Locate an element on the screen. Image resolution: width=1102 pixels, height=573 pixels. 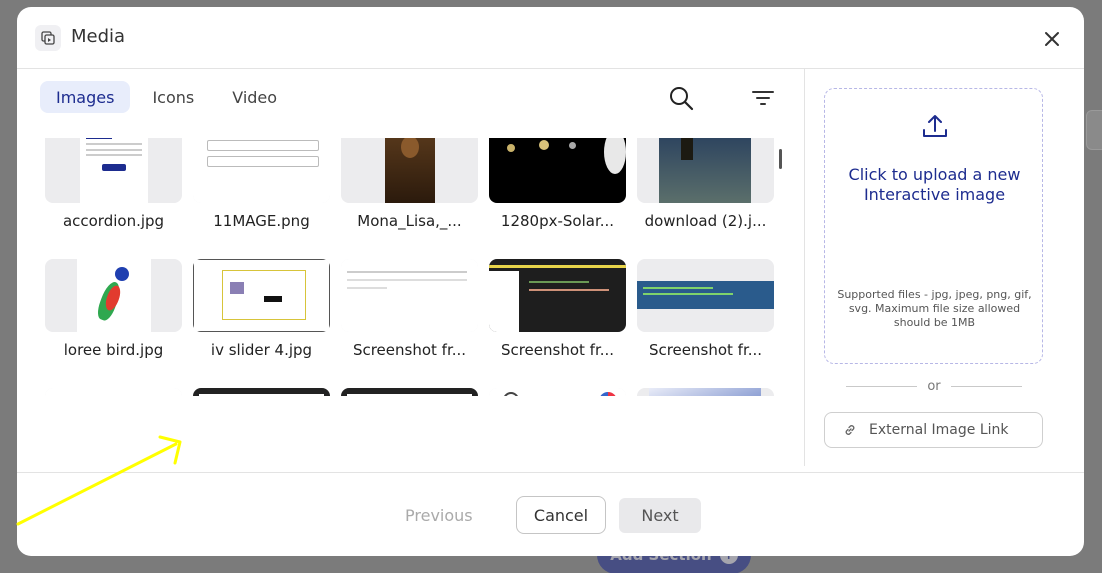
media-tabs: Images Icons Video is located at coordinates (166, 97).